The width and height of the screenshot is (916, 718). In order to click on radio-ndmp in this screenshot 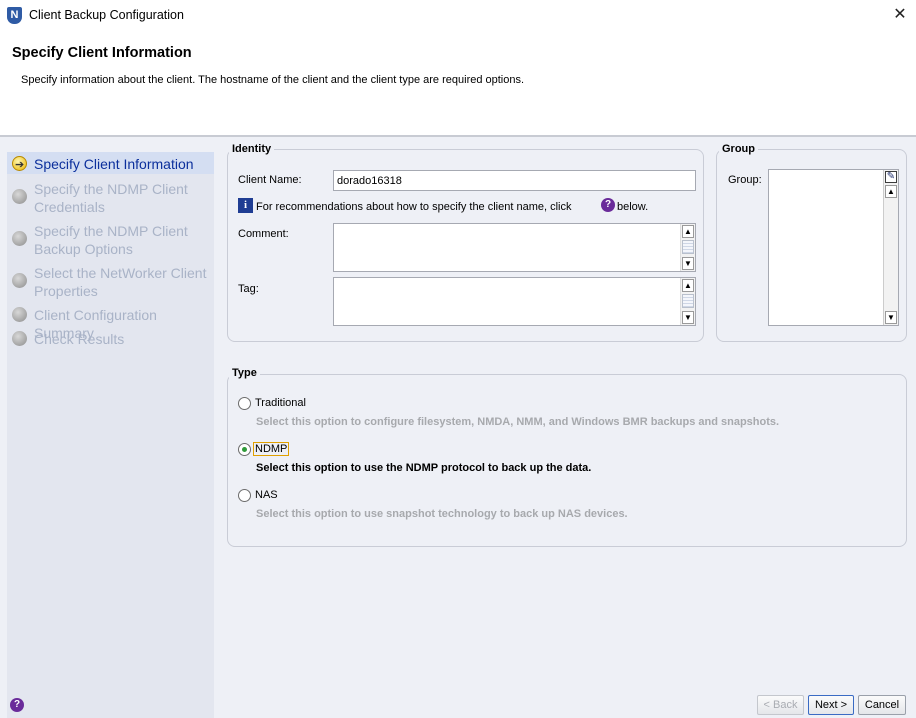, I will do `click(244, 449)`.